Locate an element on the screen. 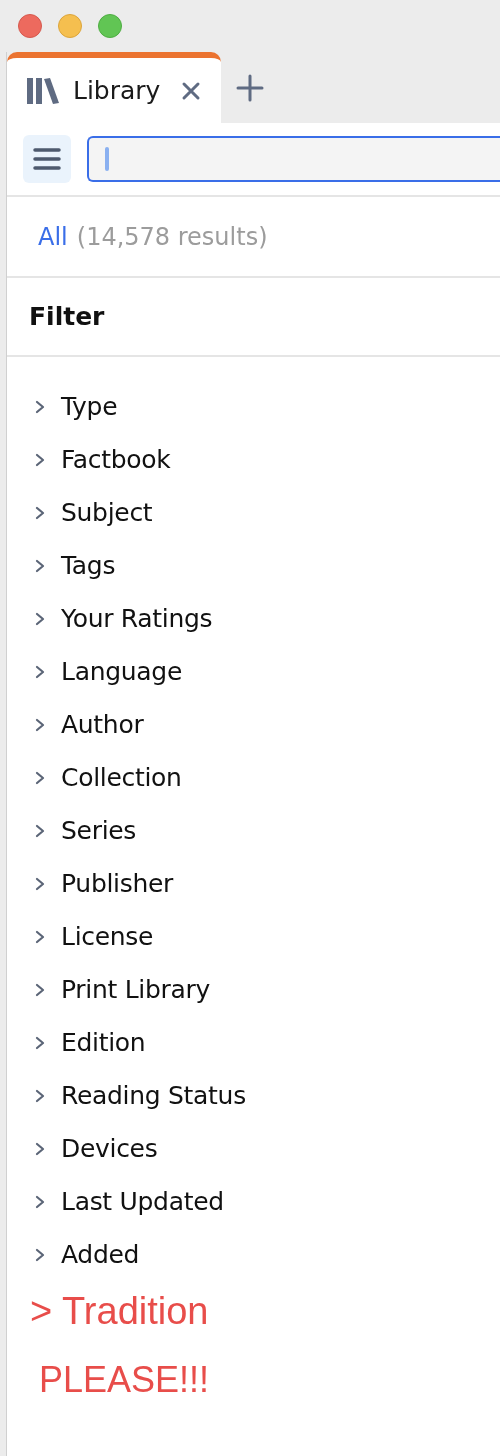 The width and height of the screenshot is (500, 1456). filter-item: Last Updated is located at coordinates (253, 1201).